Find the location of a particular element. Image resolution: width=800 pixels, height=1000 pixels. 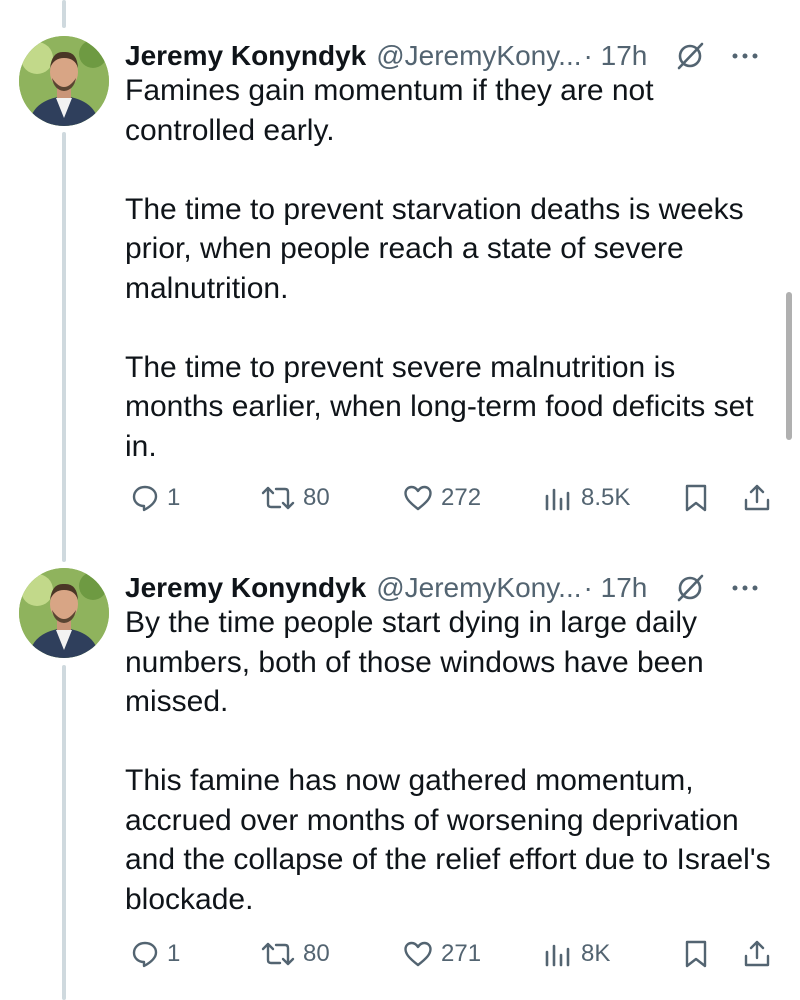

thread-line-middle is located at coordinates (64, 347).